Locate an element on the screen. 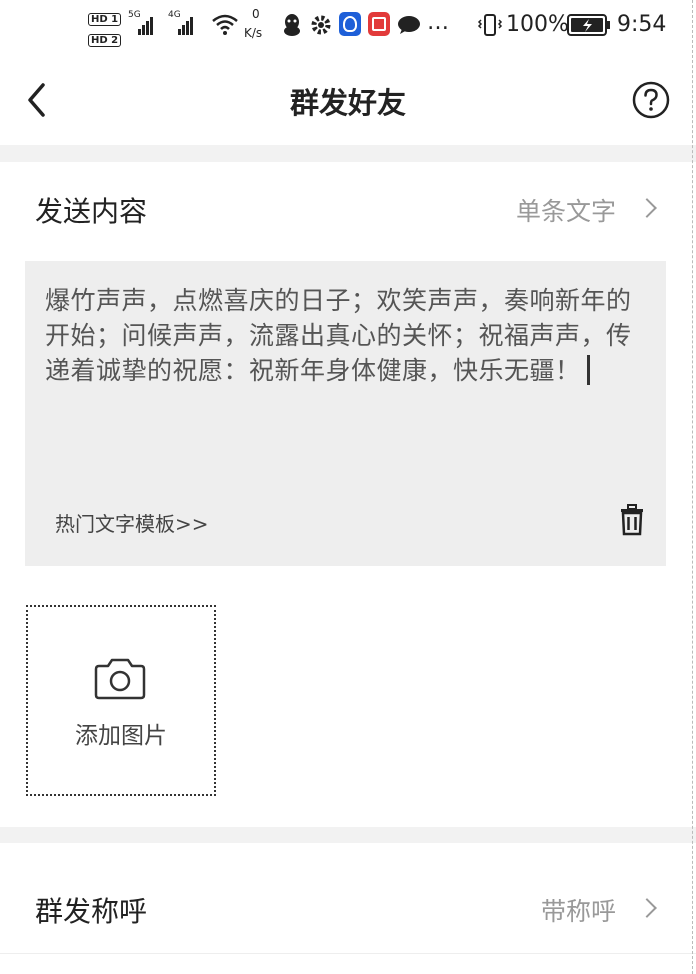  net-speed-unit: K/s is located at coordinates (253, 33).